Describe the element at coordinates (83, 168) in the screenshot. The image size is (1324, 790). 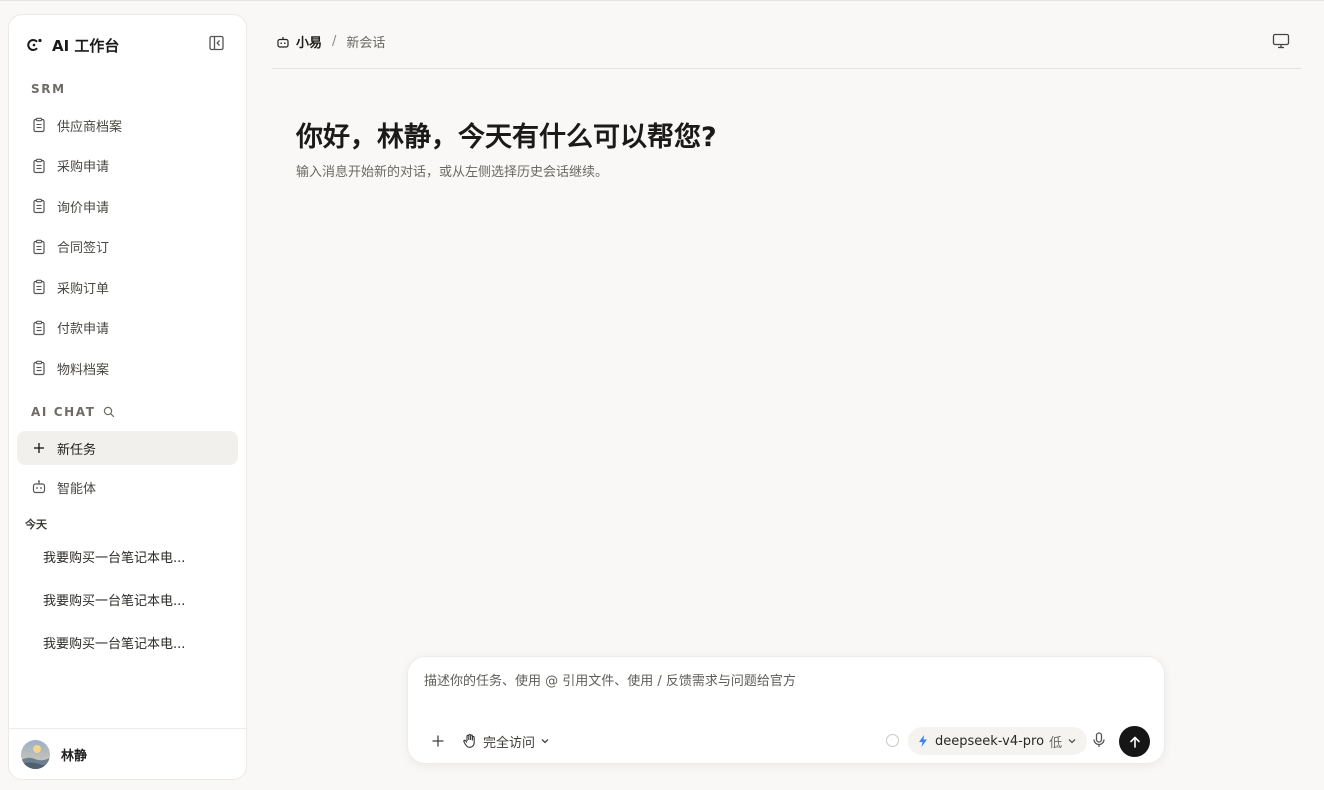
I see `sidebar-item-label: 采购申请` at that location.